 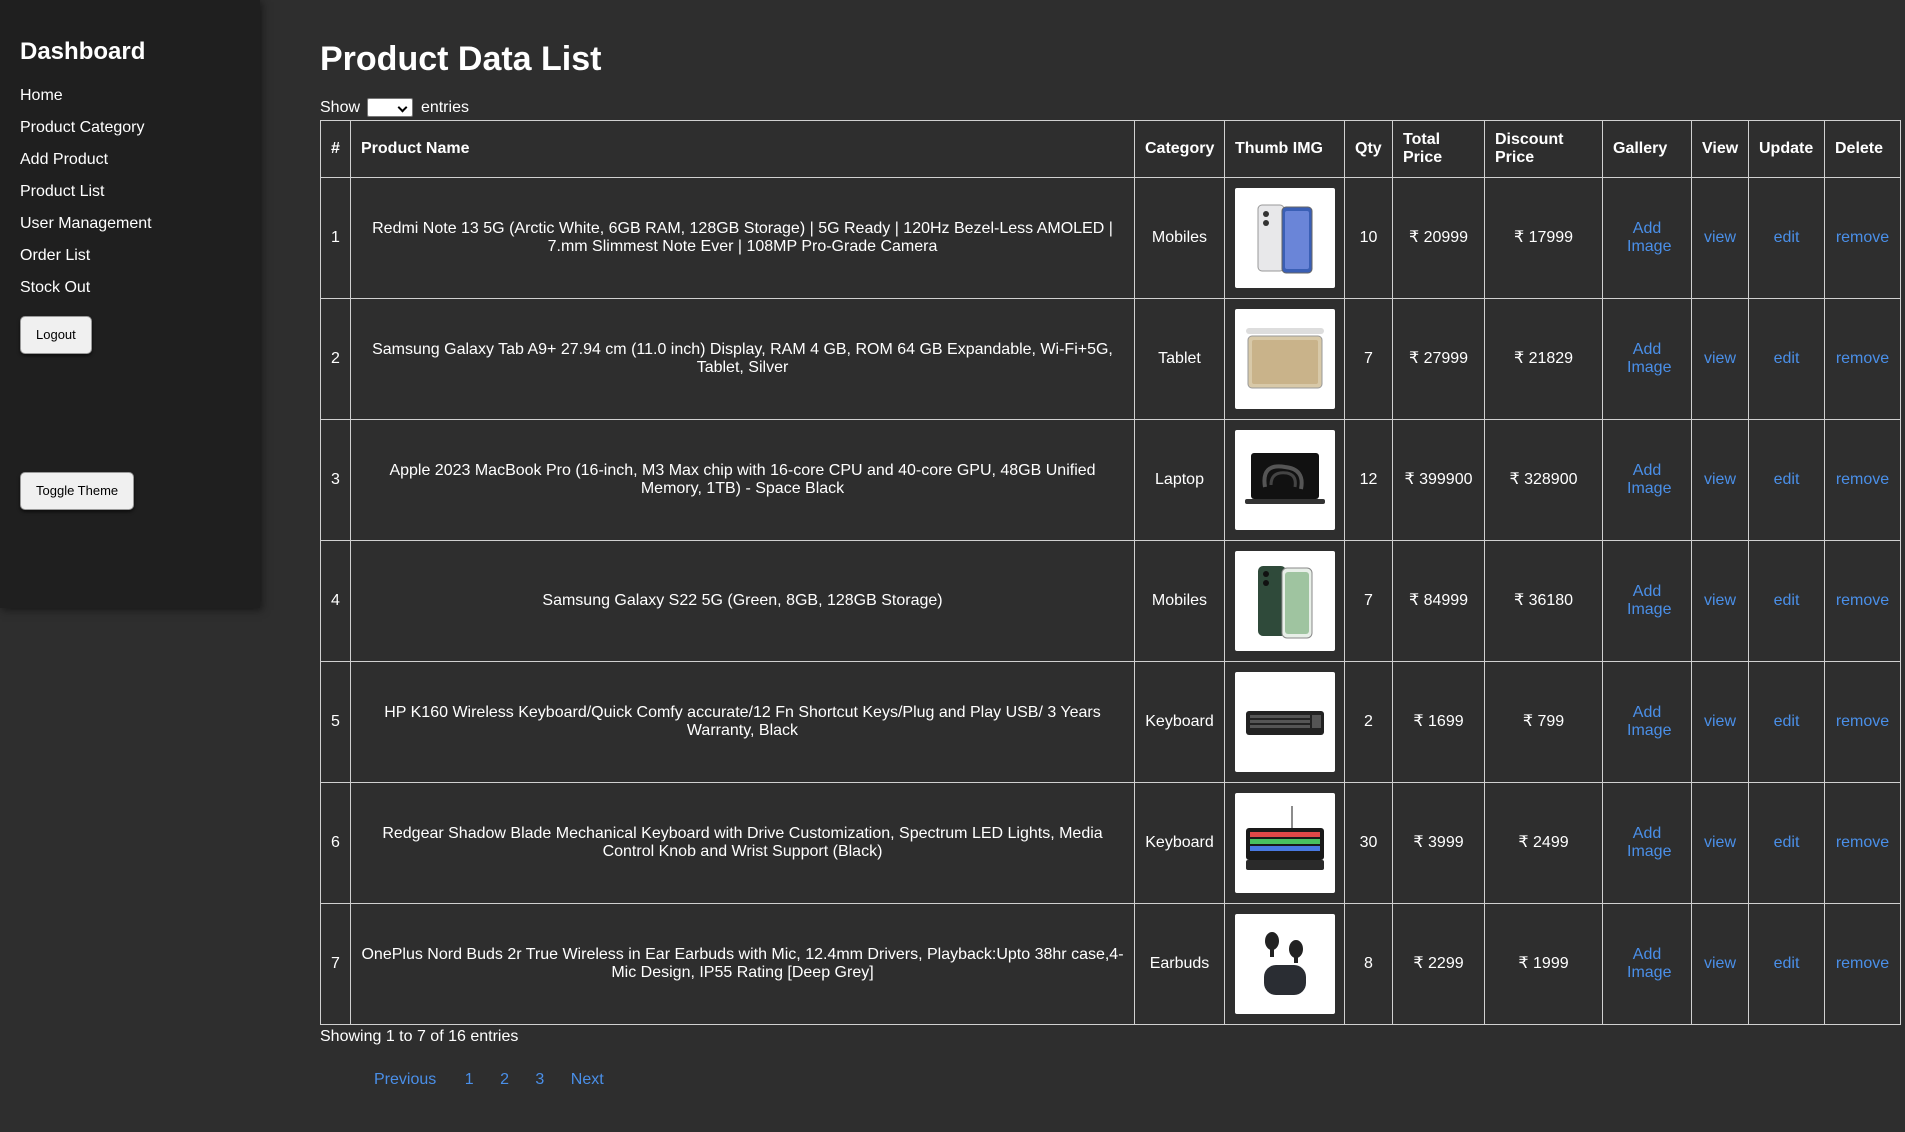 I want to click on sidebar-item-home: Home, so click(x=140, y=96).